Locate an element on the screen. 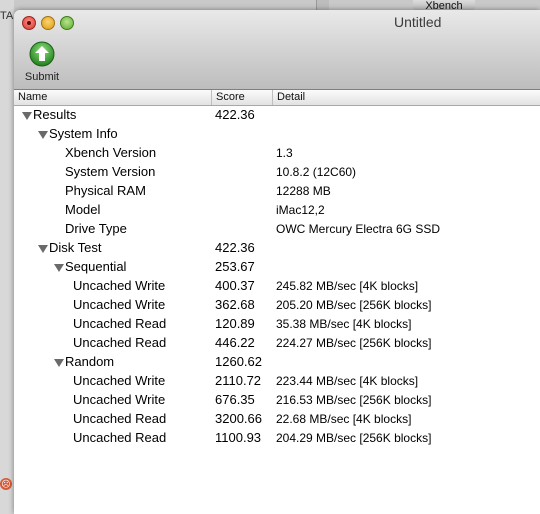 The image size is (540, 514). window-title: Untitled is located at coordinates (418, 22).